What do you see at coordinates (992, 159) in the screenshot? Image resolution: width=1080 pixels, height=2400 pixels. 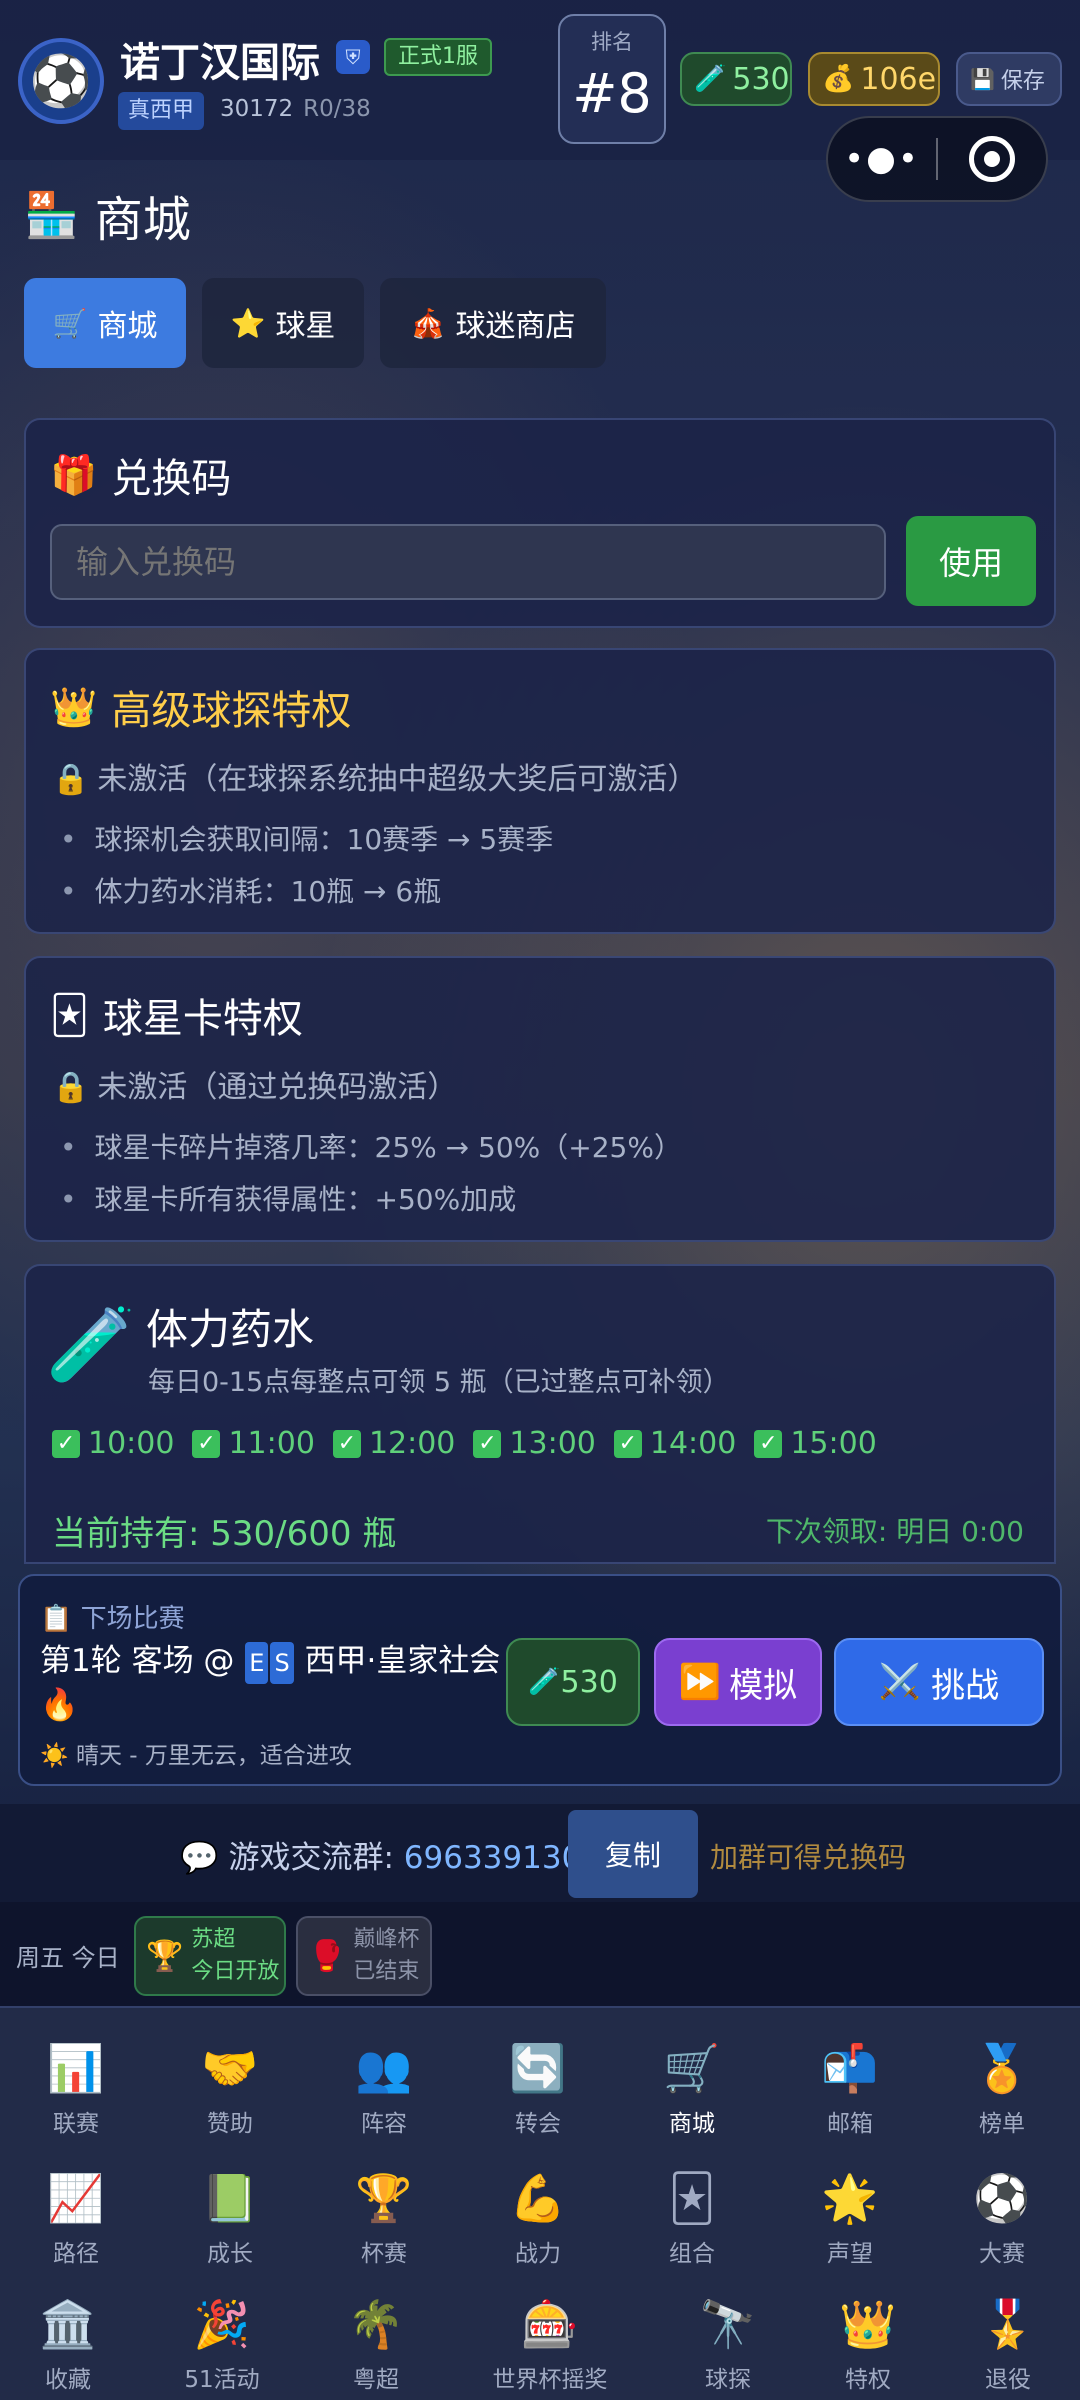 I see `close-miniapp-icon` at bounding box center [992, 159].